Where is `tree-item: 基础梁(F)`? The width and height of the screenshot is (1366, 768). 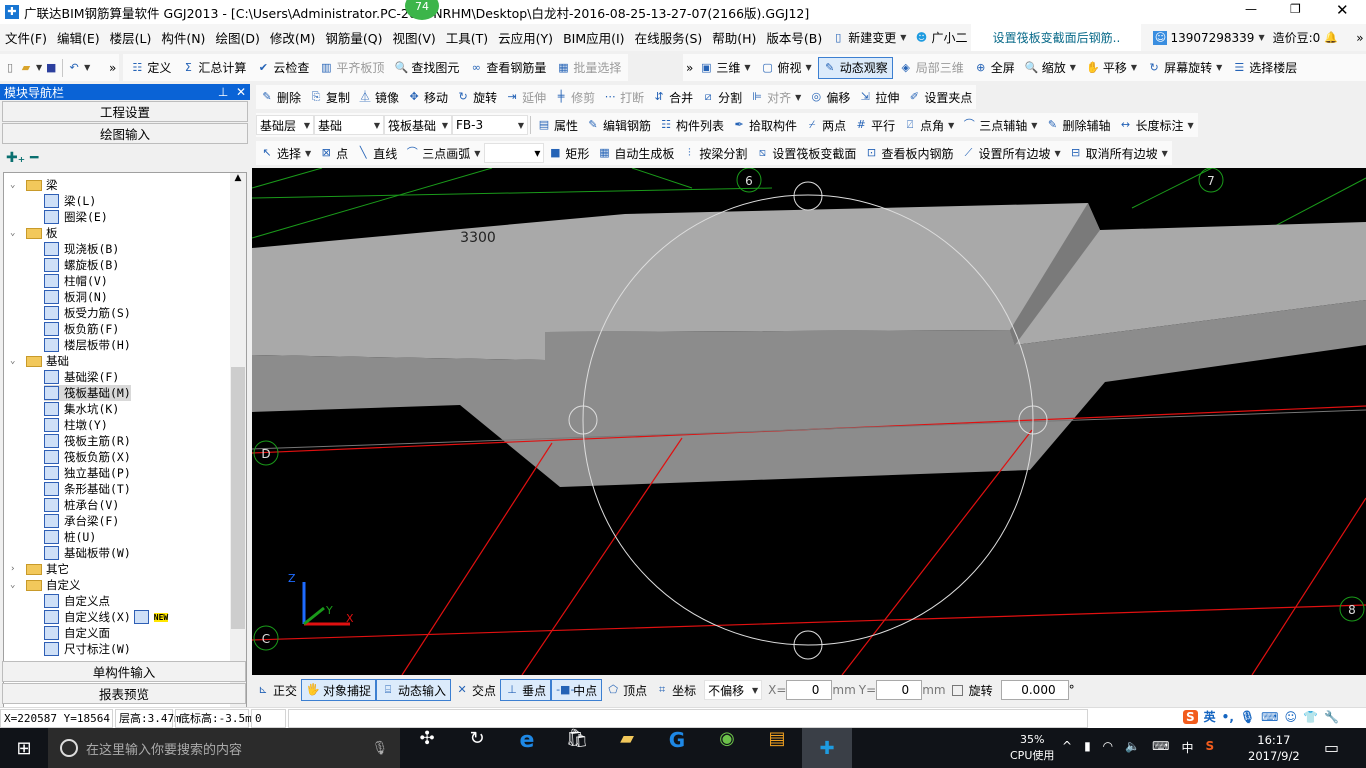
tree-item: 基础梁(F) is located at coordinates (81, 377).